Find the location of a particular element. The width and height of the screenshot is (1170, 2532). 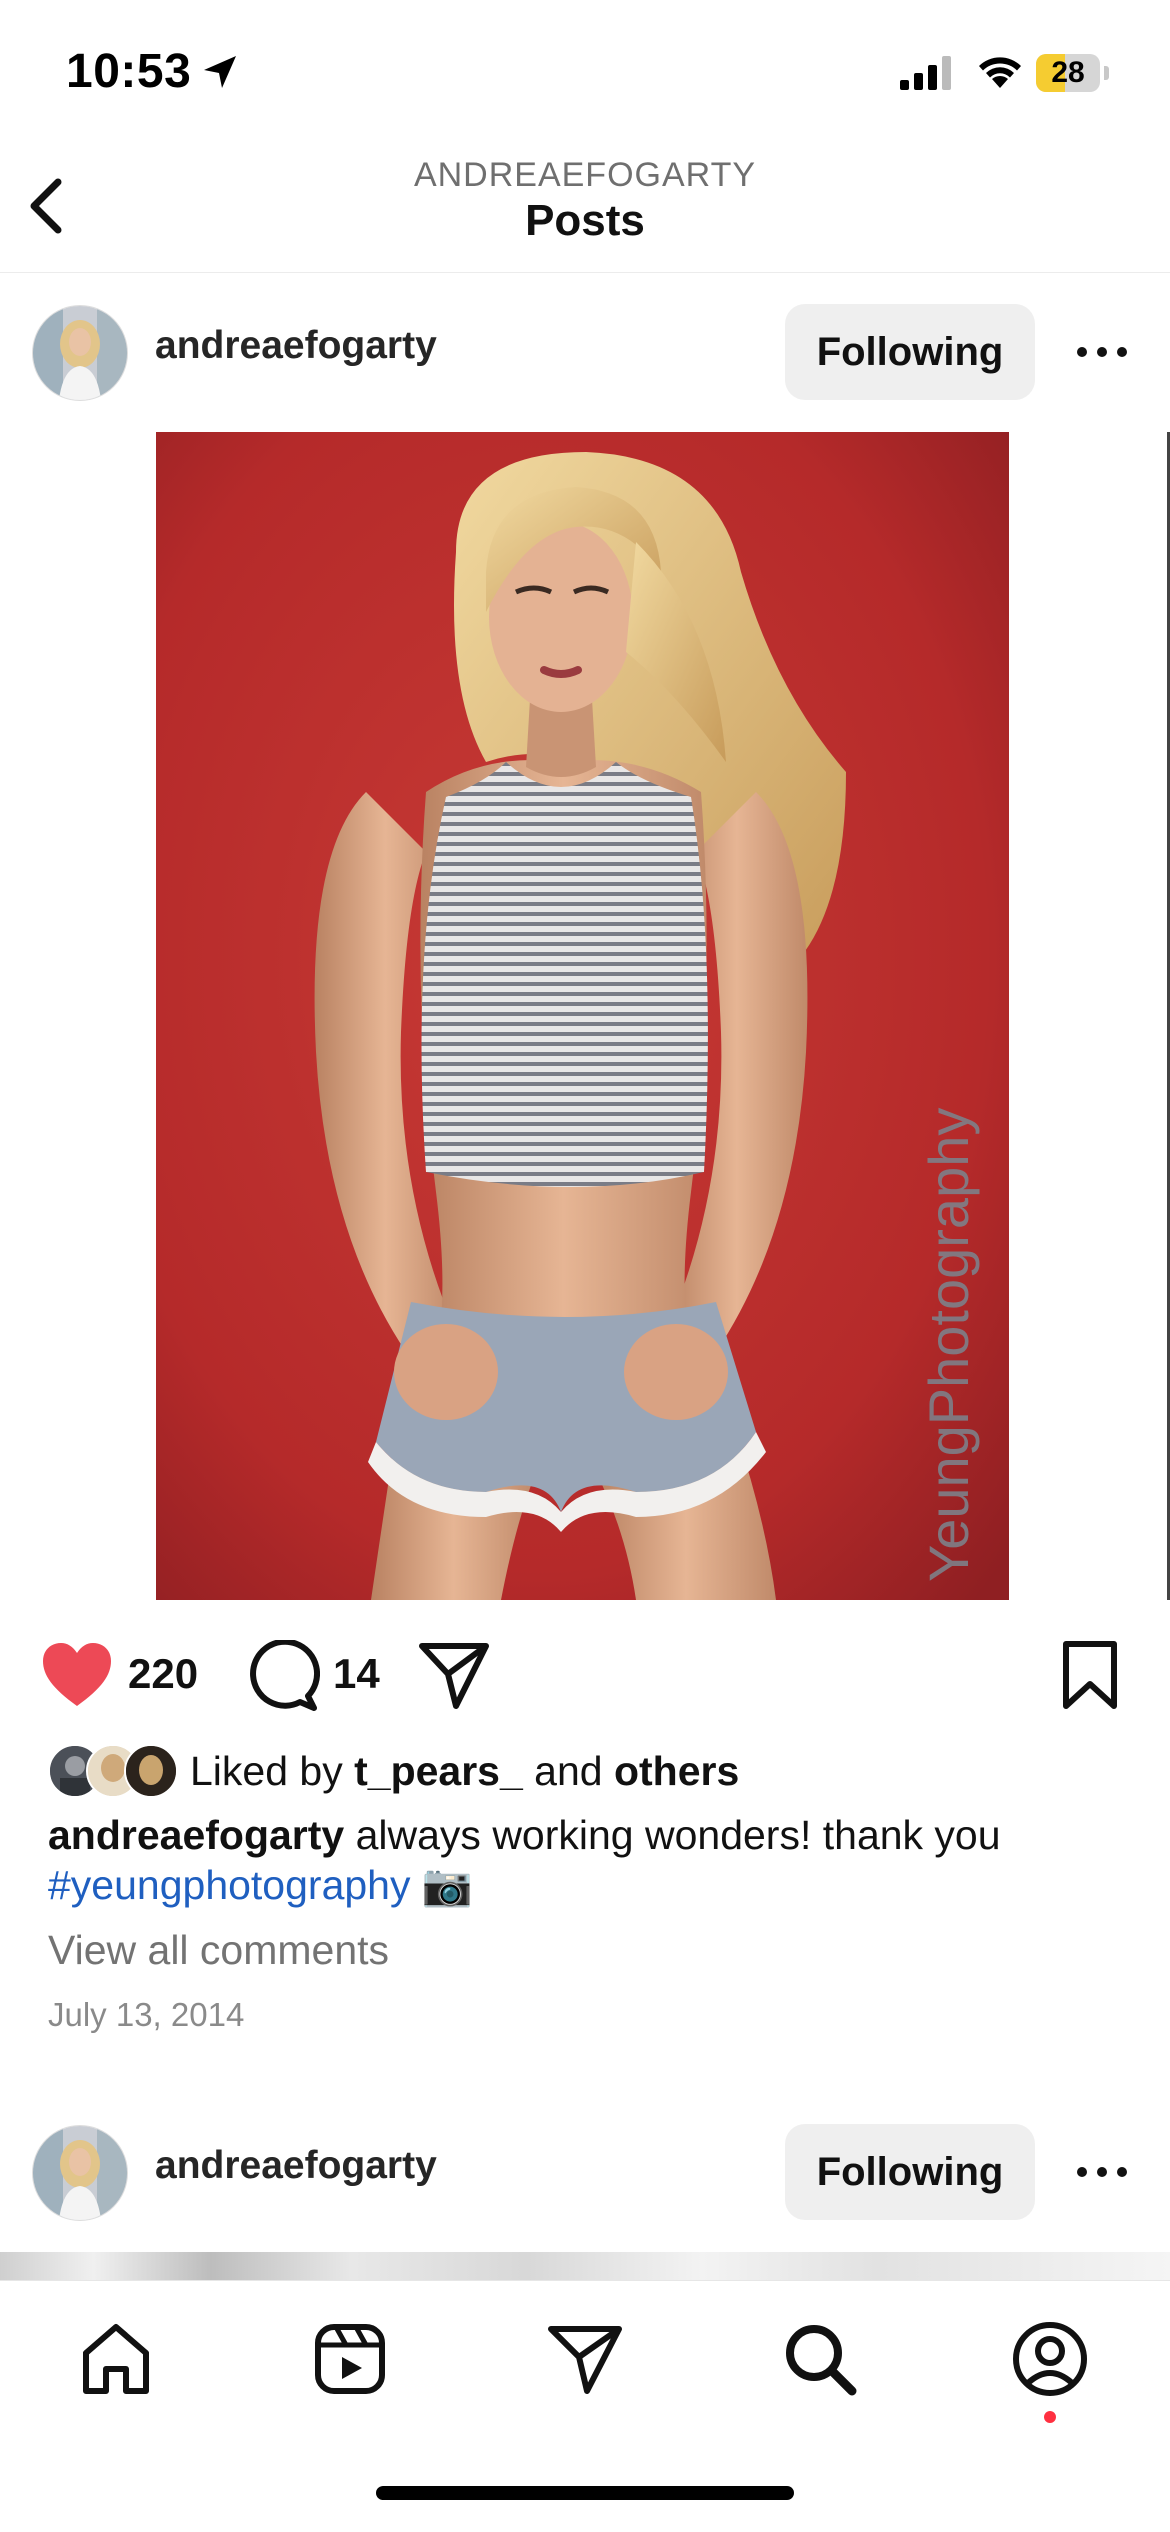

cellular-signal-icon is located at coordinates (925, 73).